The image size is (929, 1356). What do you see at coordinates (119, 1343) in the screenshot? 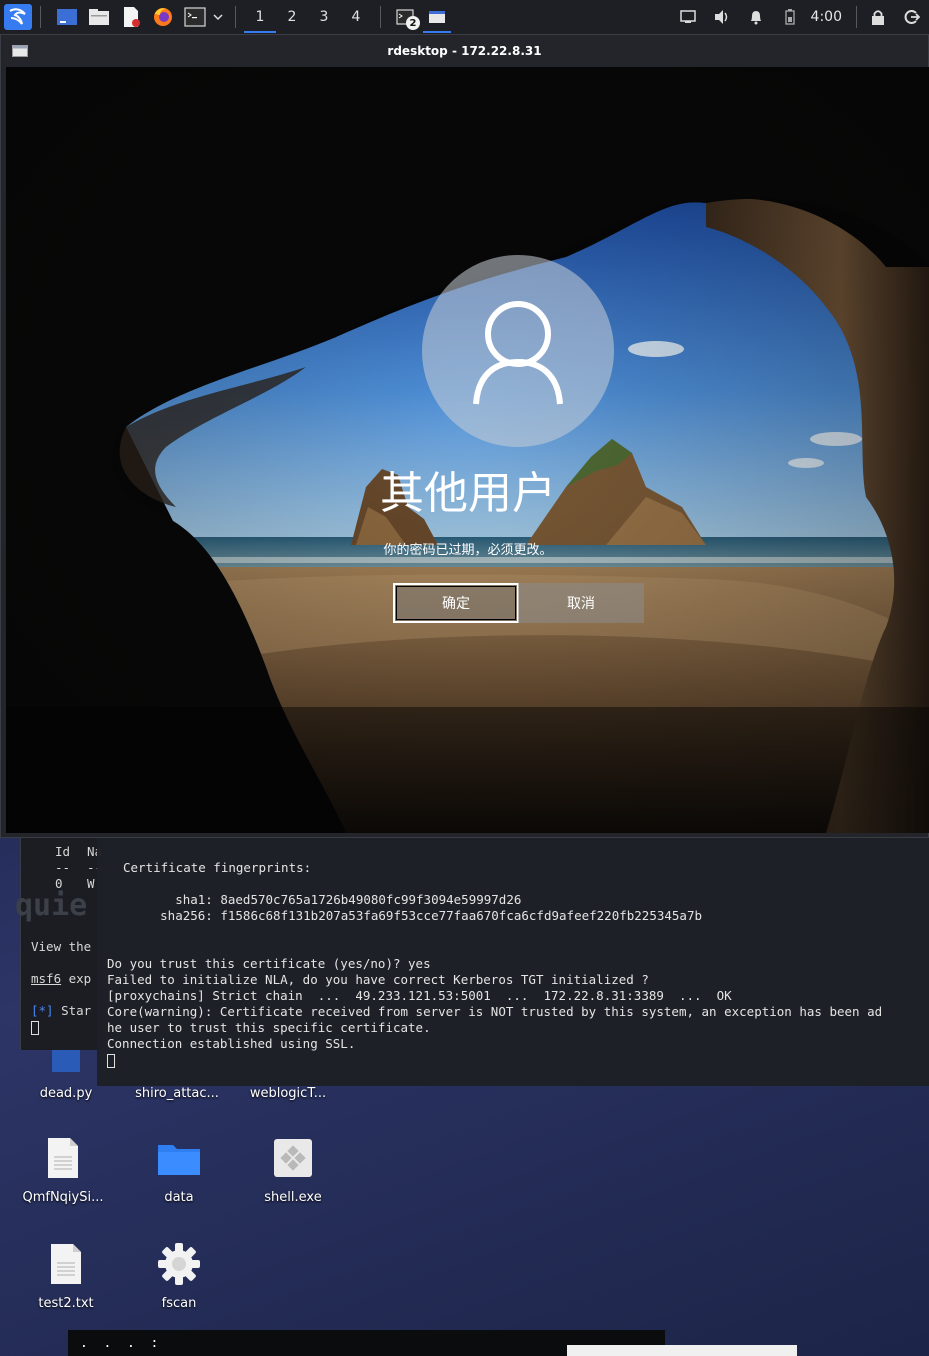
I see `bottom-window-text: . . . :` at bounding box center [119, 1343].